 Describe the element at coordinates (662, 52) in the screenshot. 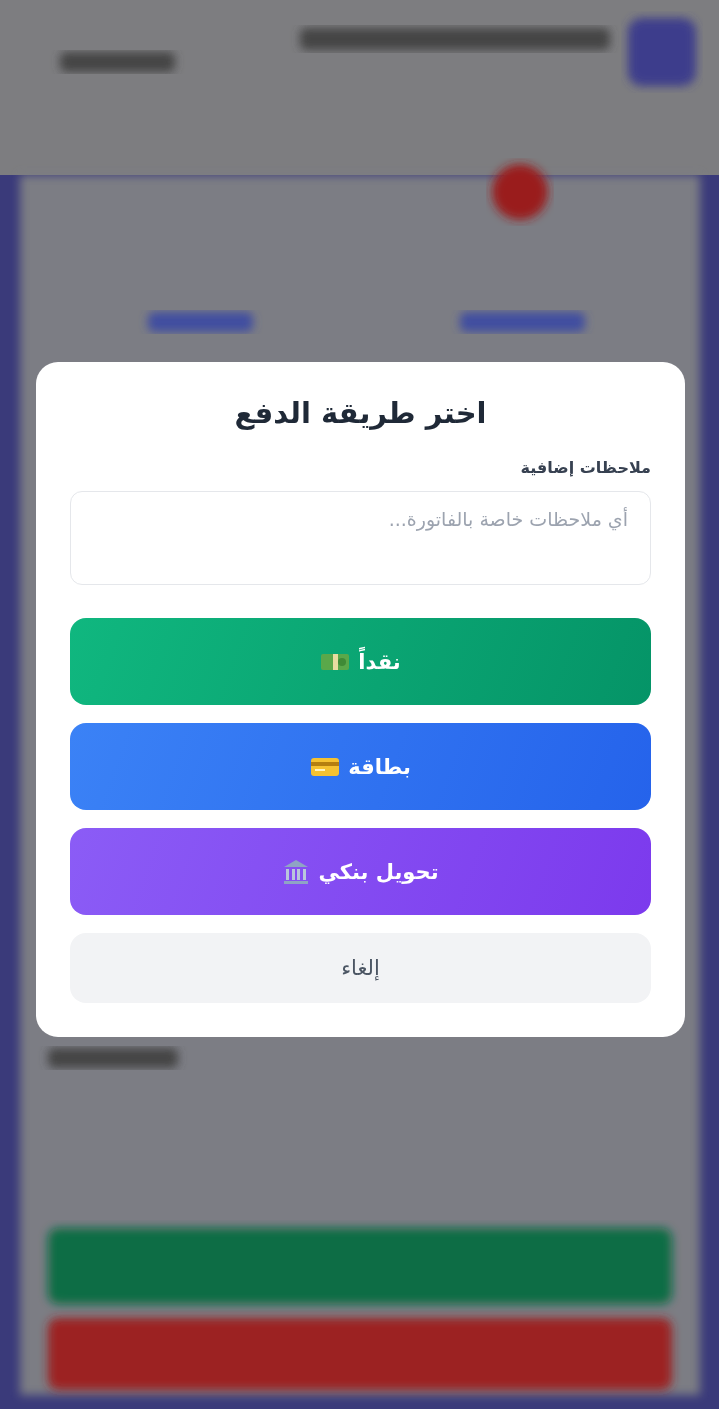

I see `app-logo` at that location.